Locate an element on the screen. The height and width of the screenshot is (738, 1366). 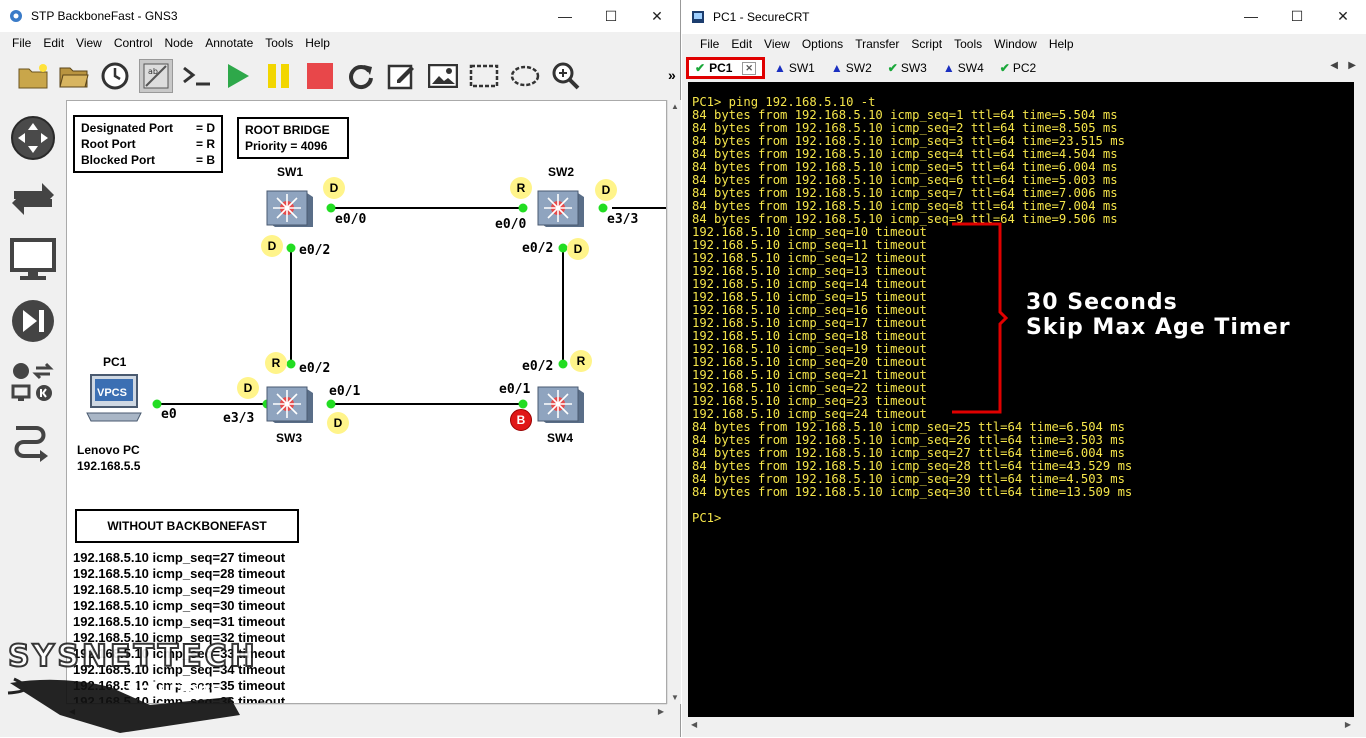
crt-window-title: PC1 - SecureCRT is located at coordinates (761, 17).